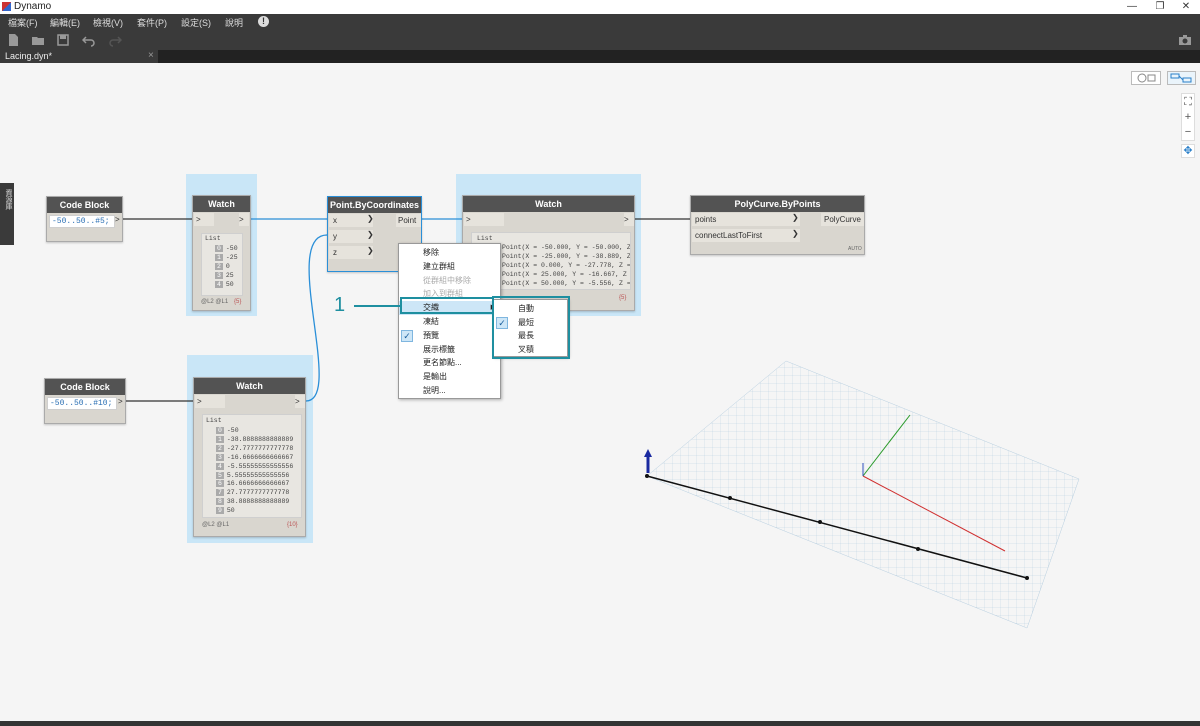 This screenshot has height=726, width=1200. What do you see at coordinates (449, 253) in the screenshot?
I see `context-menu-item: 移除` at bounding box center [449, 253].